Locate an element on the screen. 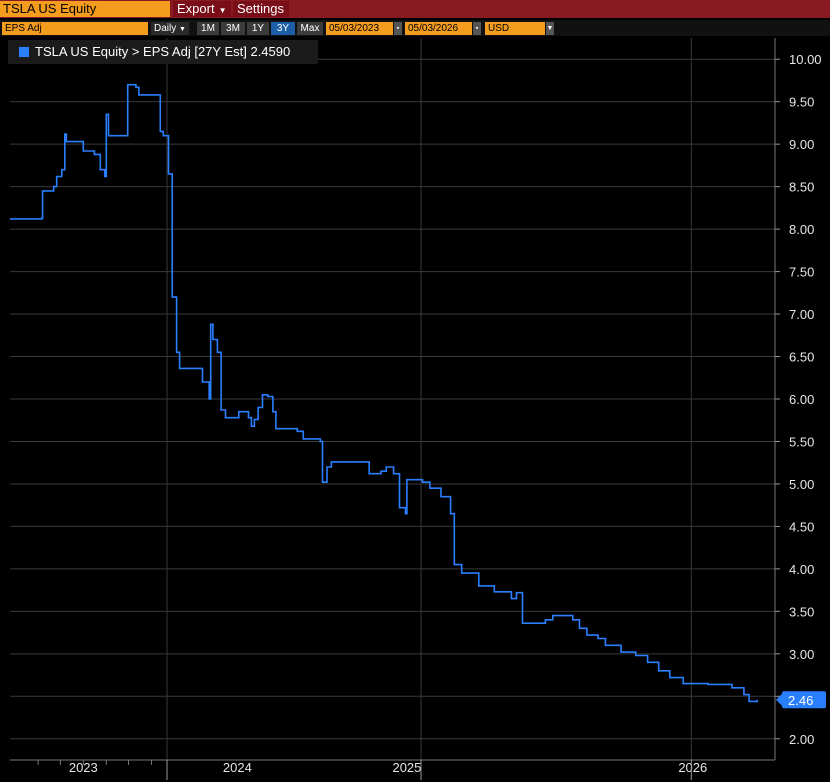 Image resolution: width=830 pixels, height=782 pixels. y-tick-label: 8.50 is located at coordinates (801, 187).